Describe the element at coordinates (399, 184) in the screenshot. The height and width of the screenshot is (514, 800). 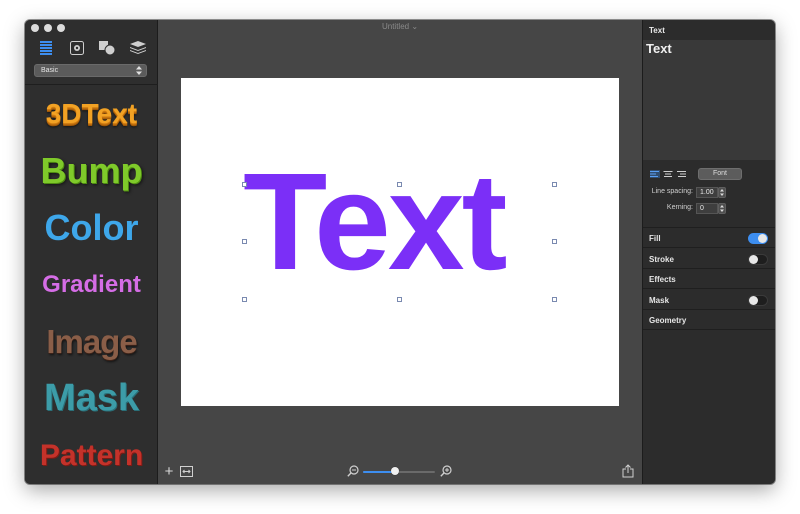
I see `resize-handle-top` at that location.